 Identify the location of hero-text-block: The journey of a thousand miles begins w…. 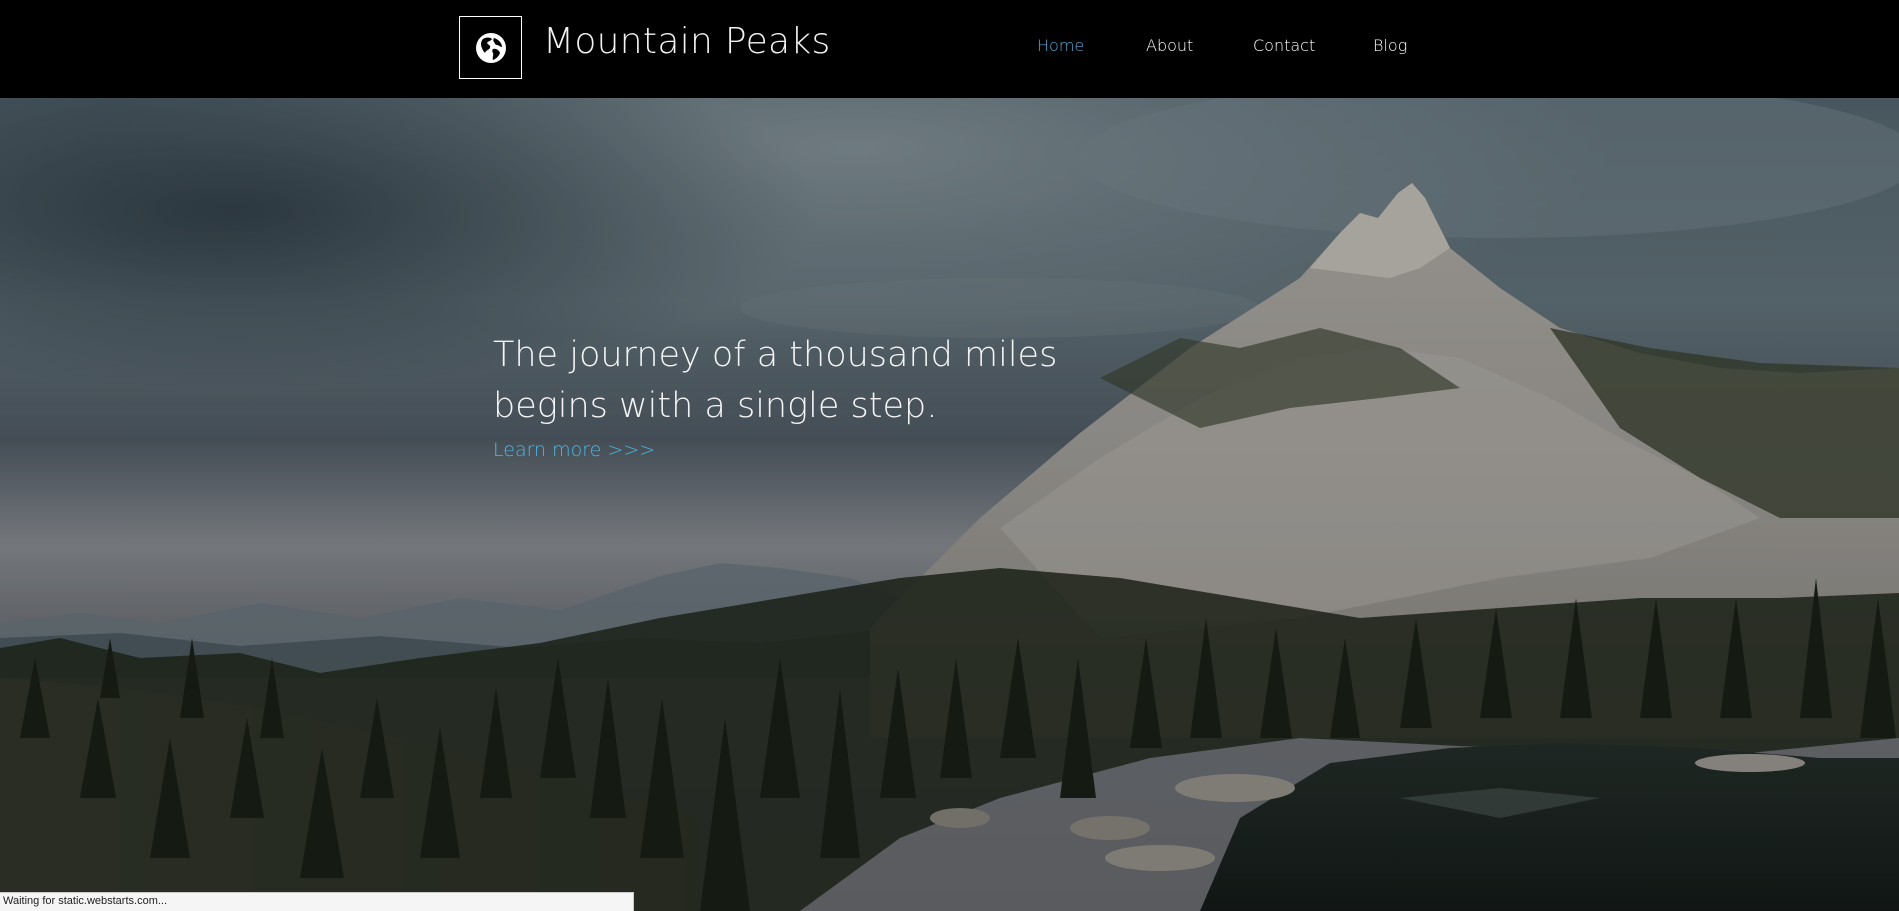
(793, 395).